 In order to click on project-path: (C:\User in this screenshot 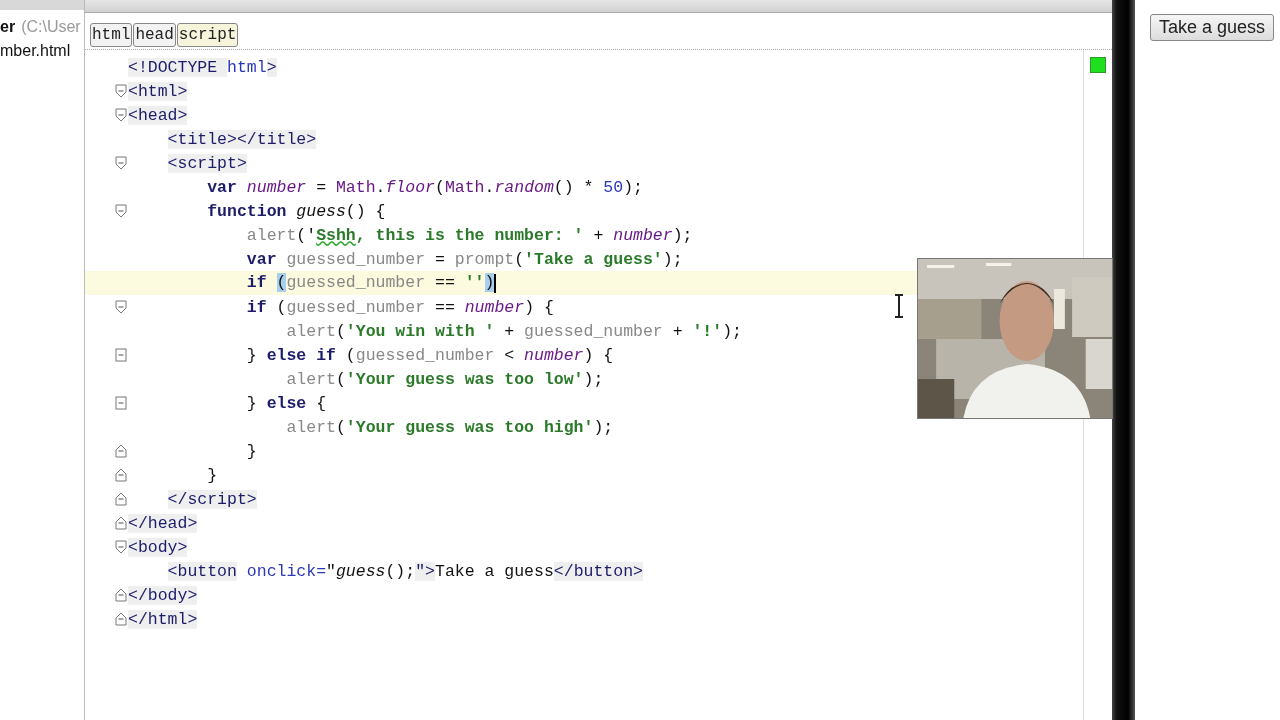, I will do `click(51, 27)`.